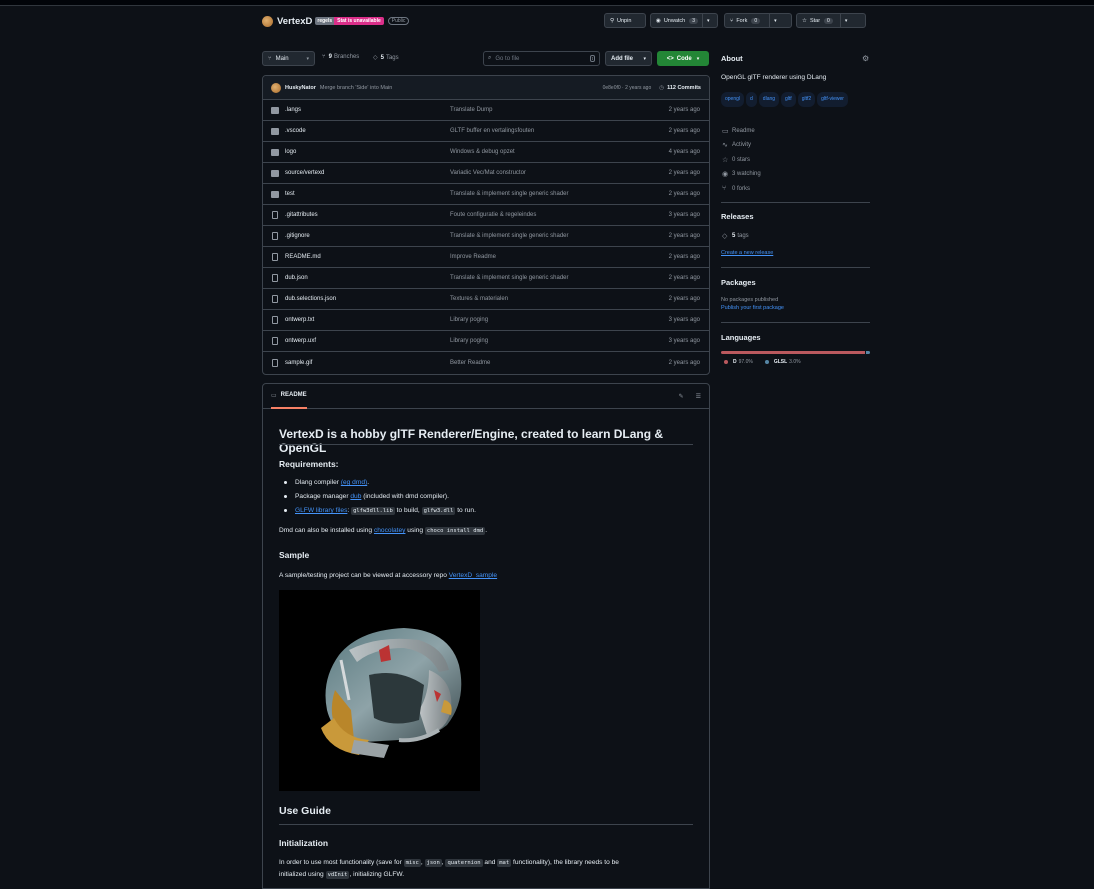 The height and width of the screenshot is (889, 1094). Describe the element at coordinates (392, 57) in the screenshot. I see `tags-label: Tags` at that location.